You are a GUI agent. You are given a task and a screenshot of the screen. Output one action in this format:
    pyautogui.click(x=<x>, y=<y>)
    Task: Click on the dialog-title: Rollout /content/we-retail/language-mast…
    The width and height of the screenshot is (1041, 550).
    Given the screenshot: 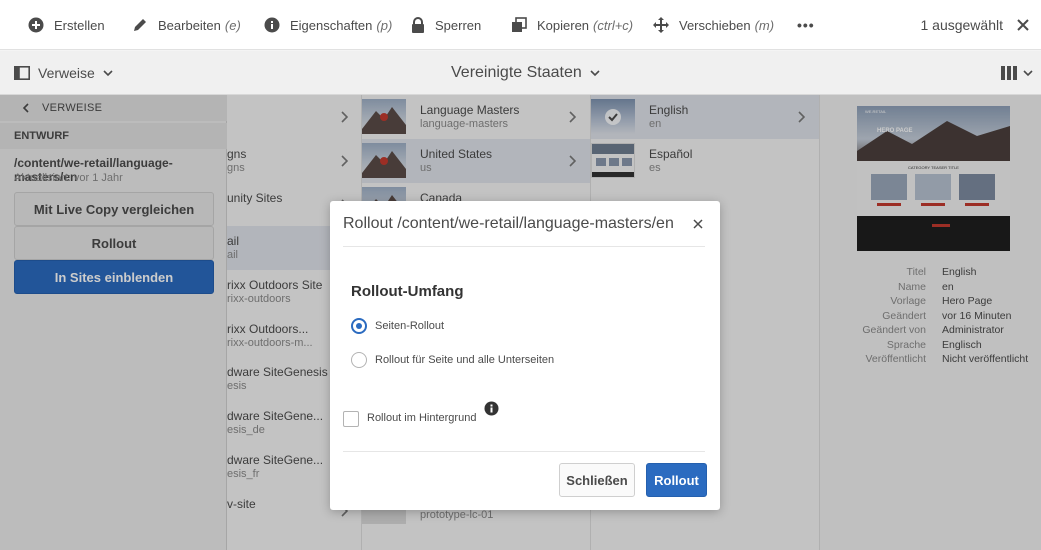 What is the action you would take?
    pyautogui.click(x=508, y=223)
    